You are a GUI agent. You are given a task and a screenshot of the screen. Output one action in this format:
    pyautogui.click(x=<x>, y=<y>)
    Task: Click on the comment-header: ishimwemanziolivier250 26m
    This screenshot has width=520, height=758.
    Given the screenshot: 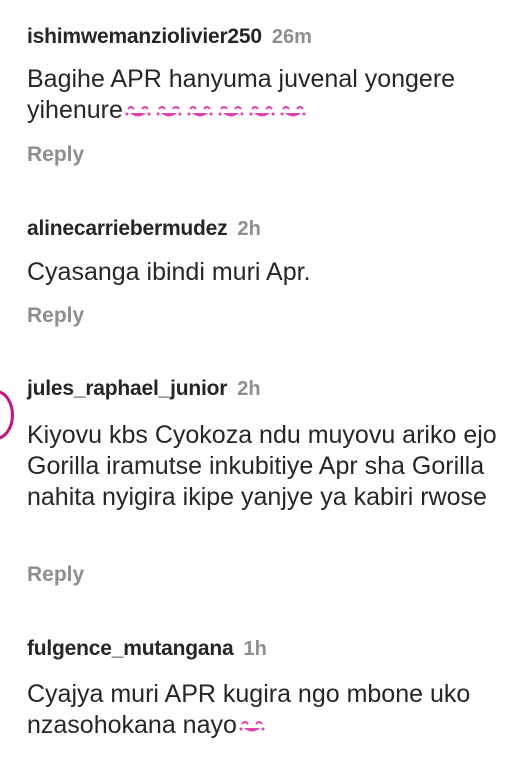 What is the action you would take?
    pyautogui.click(x=169, y=37)
    